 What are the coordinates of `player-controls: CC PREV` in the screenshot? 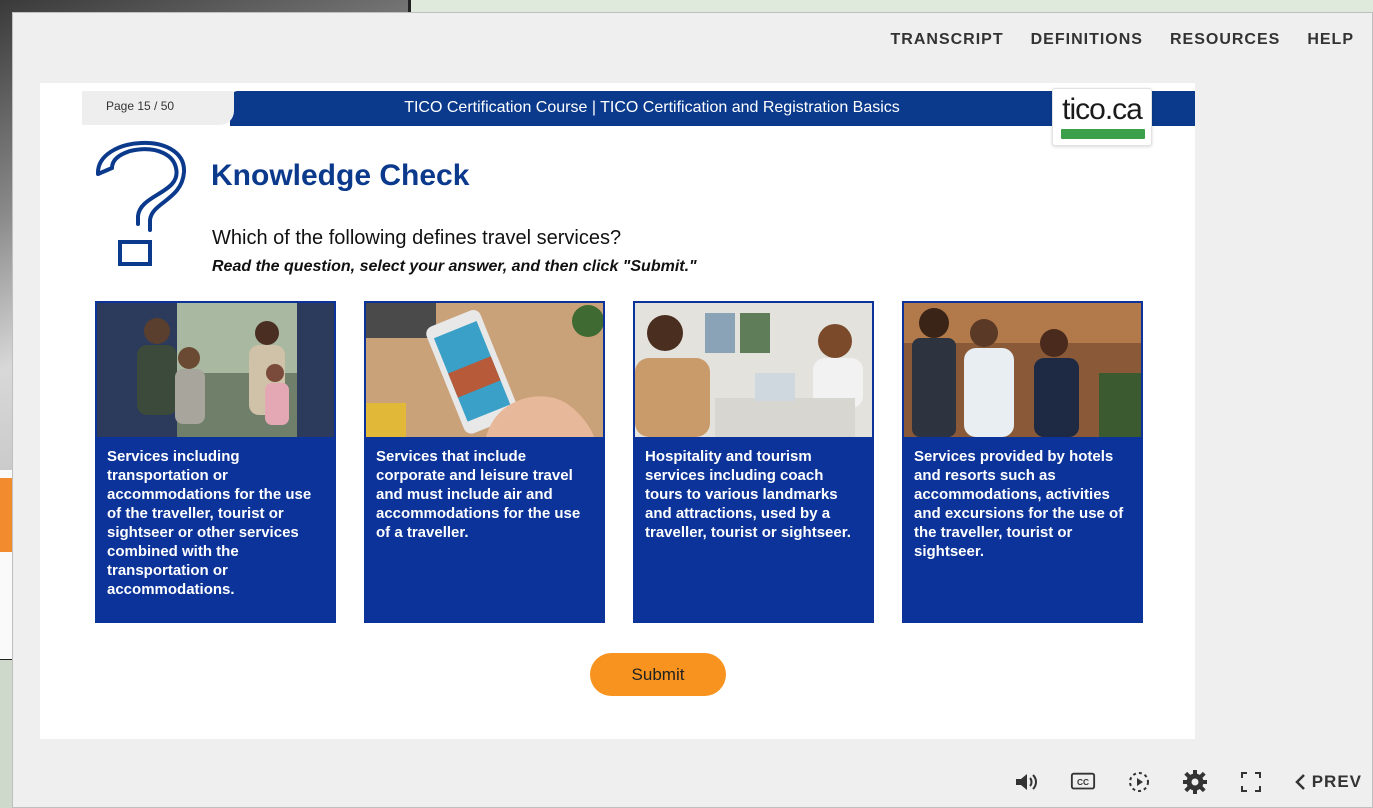 It's located at (1188, 782).